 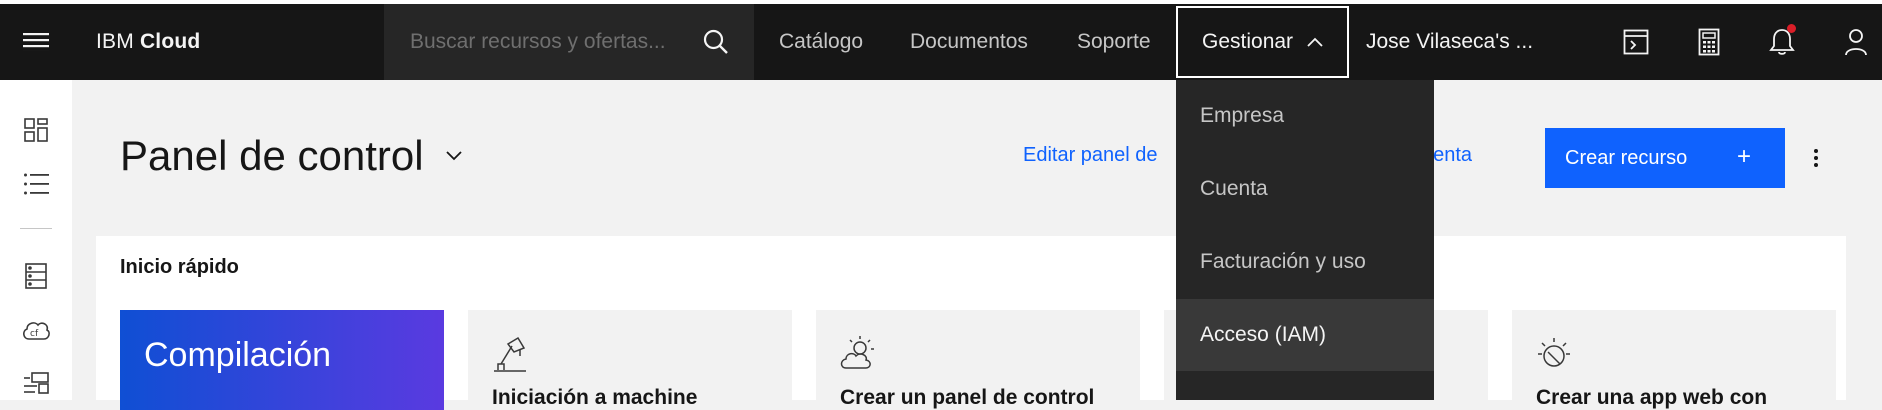 What do you see at coordinates (978, 360) in the screenshot?
I see `quick-start-tile-dashboard: Crear un panel de control` at bounding box center [978, 360].